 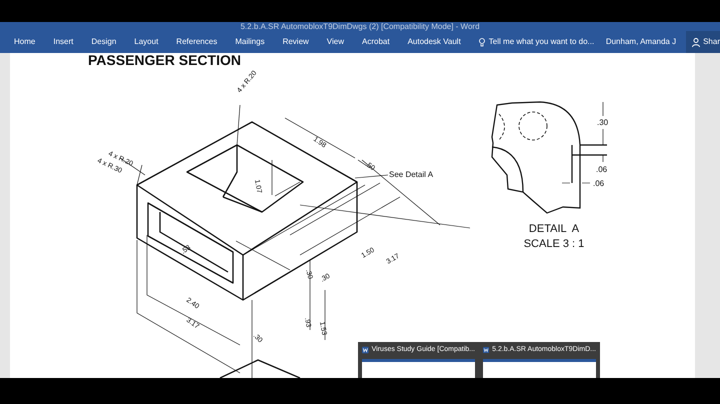 What do you see at coordinates (696, 42) in the screenshot?
I see `person-icon` at bounding box center [696, 42].